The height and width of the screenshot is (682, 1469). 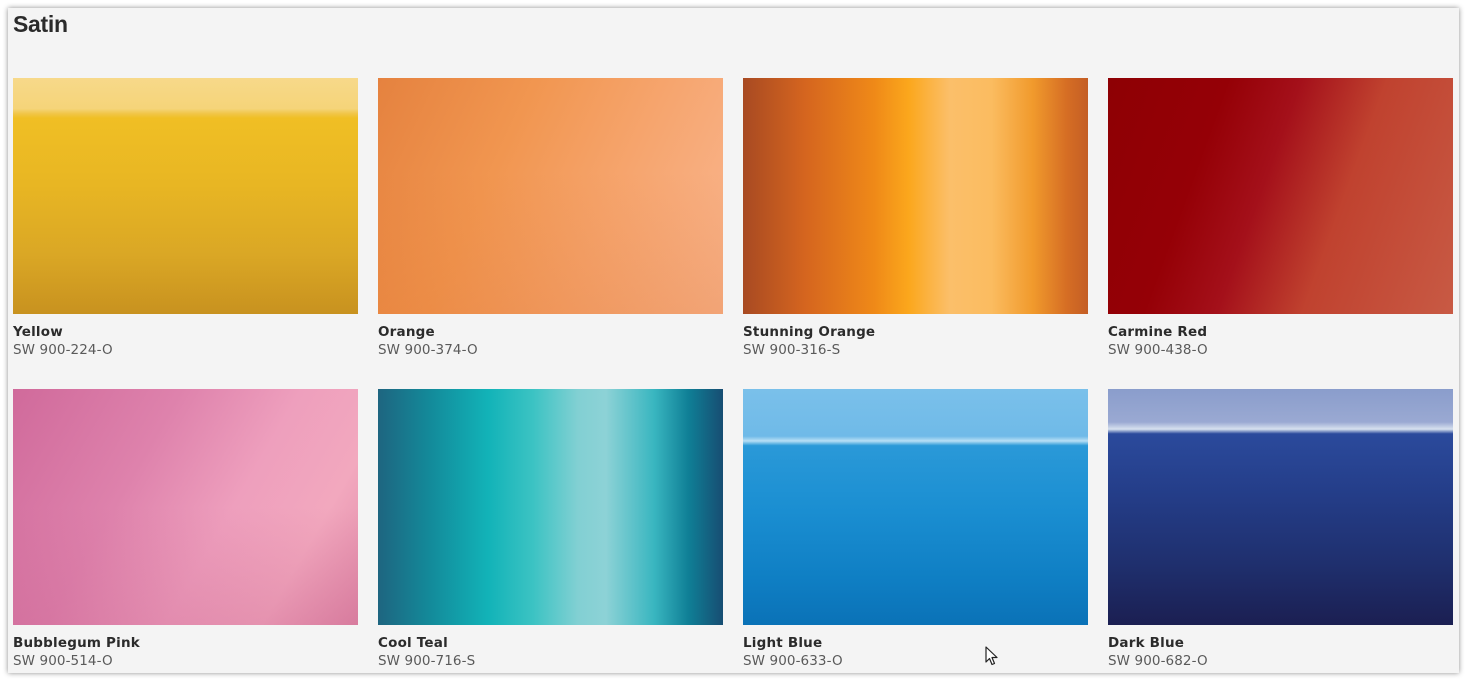 What do you see at coordinates (1158, 350) in the screenshot?
I see `color-code: SW 900-438-O` at bounding box center [1158, 350].